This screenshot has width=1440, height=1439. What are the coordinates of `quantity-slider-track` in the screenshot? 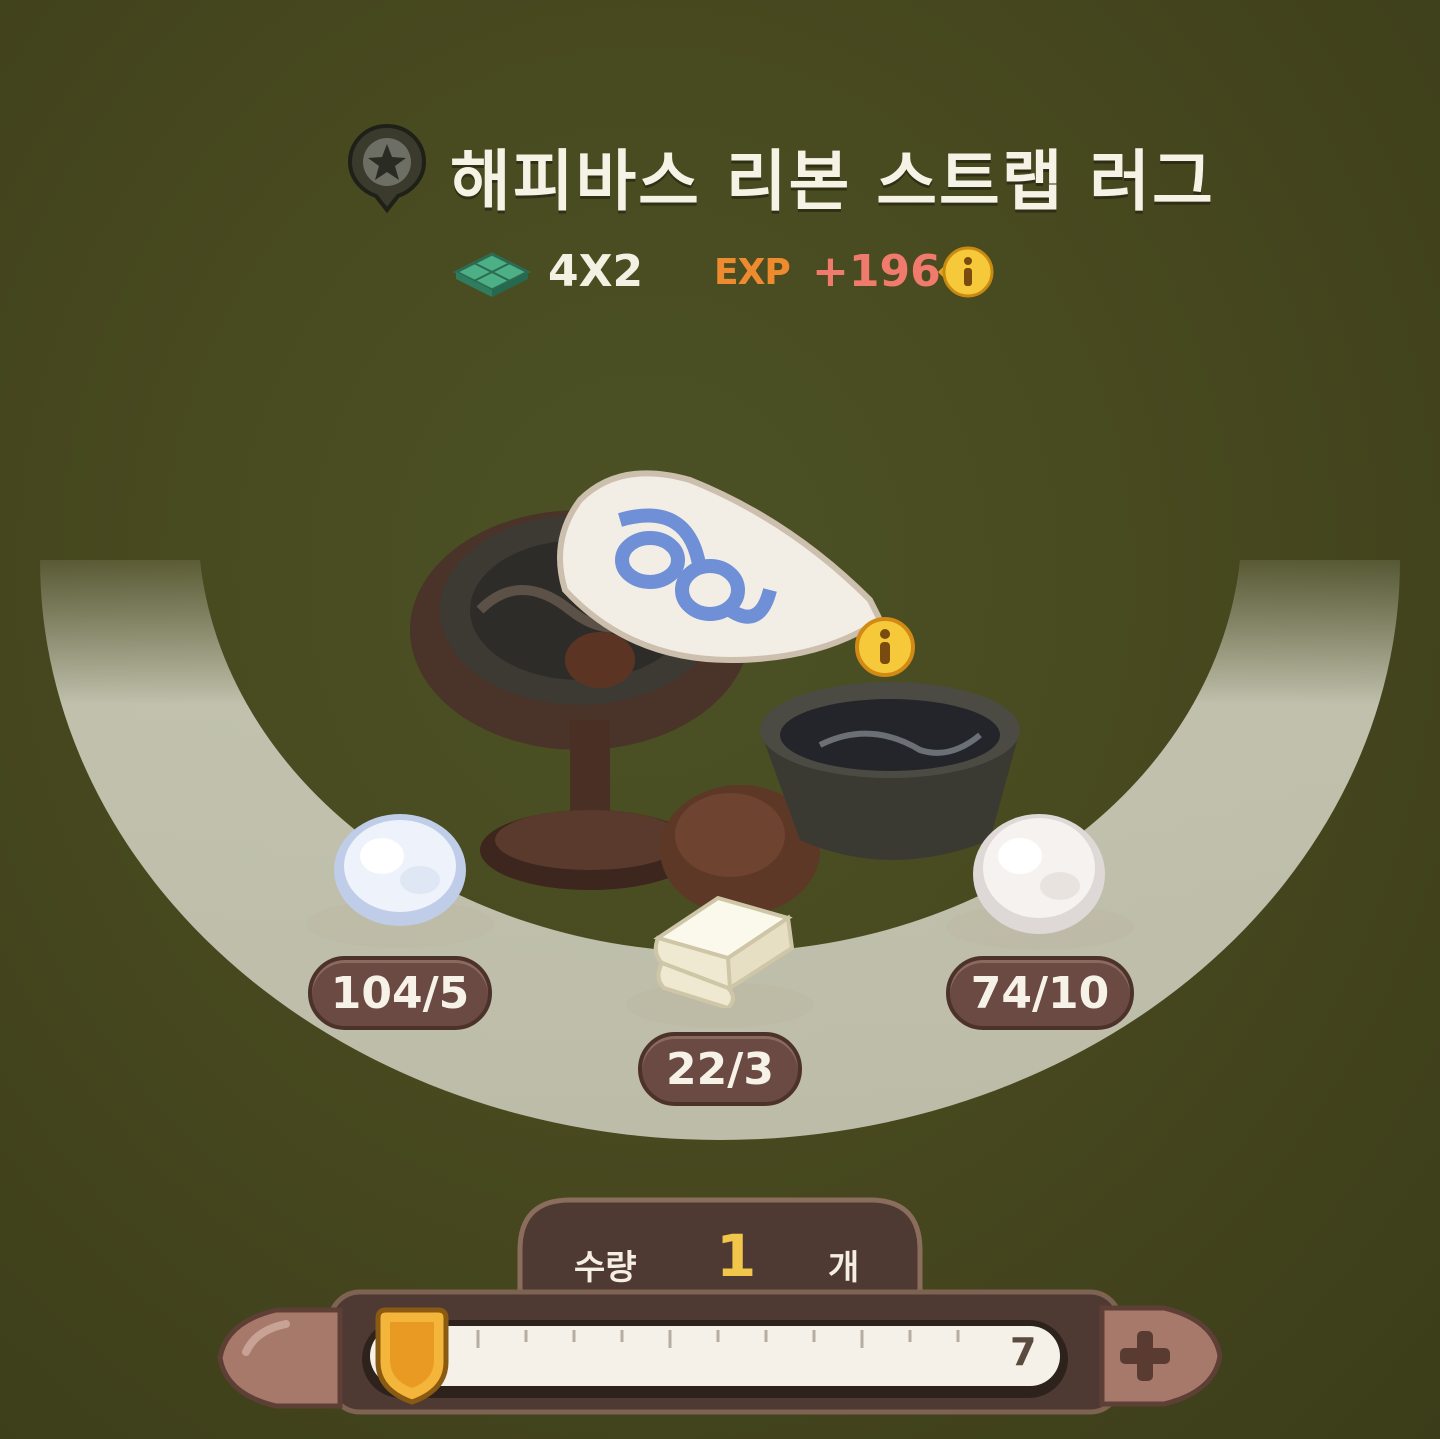 It's located at (715, 1356).